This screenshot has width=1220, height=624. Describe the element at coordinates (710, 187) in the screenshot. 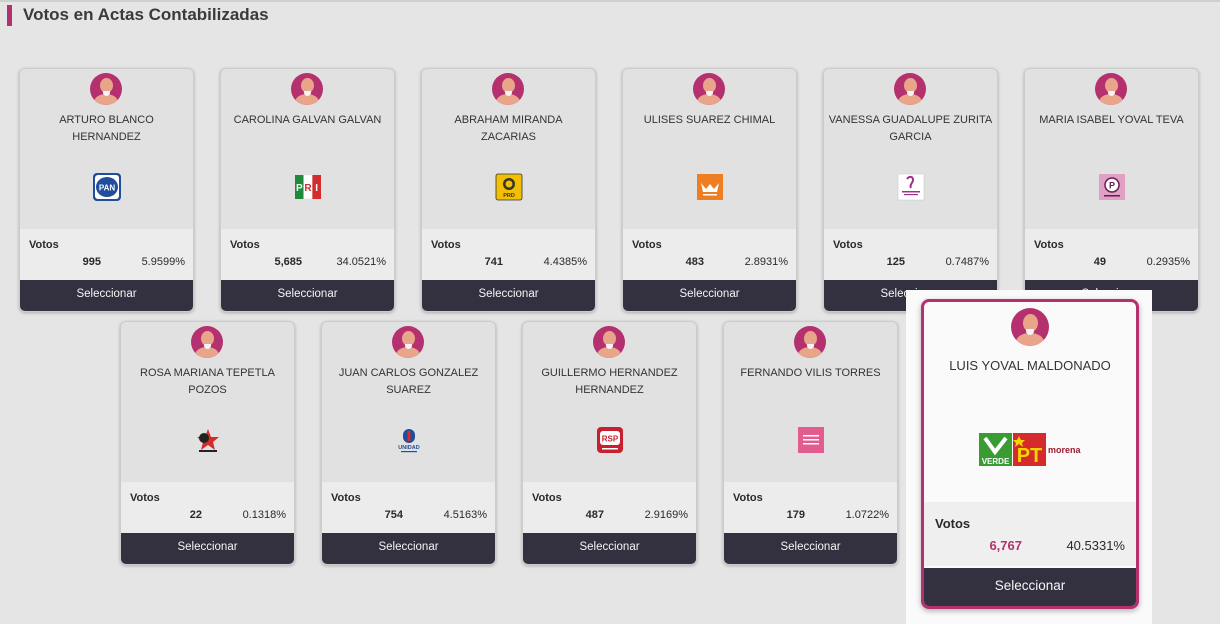

I see `movimiento-ciudadano-logo-icon` at that location.